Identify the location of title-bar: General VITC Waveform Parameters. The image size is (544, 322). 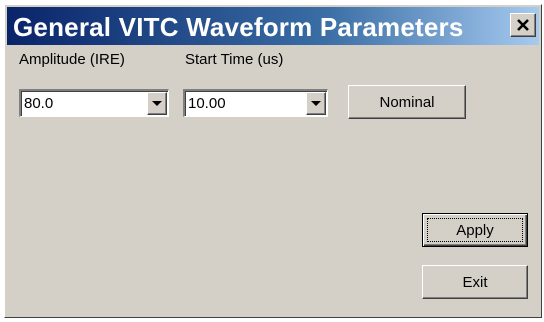
(273, 26).